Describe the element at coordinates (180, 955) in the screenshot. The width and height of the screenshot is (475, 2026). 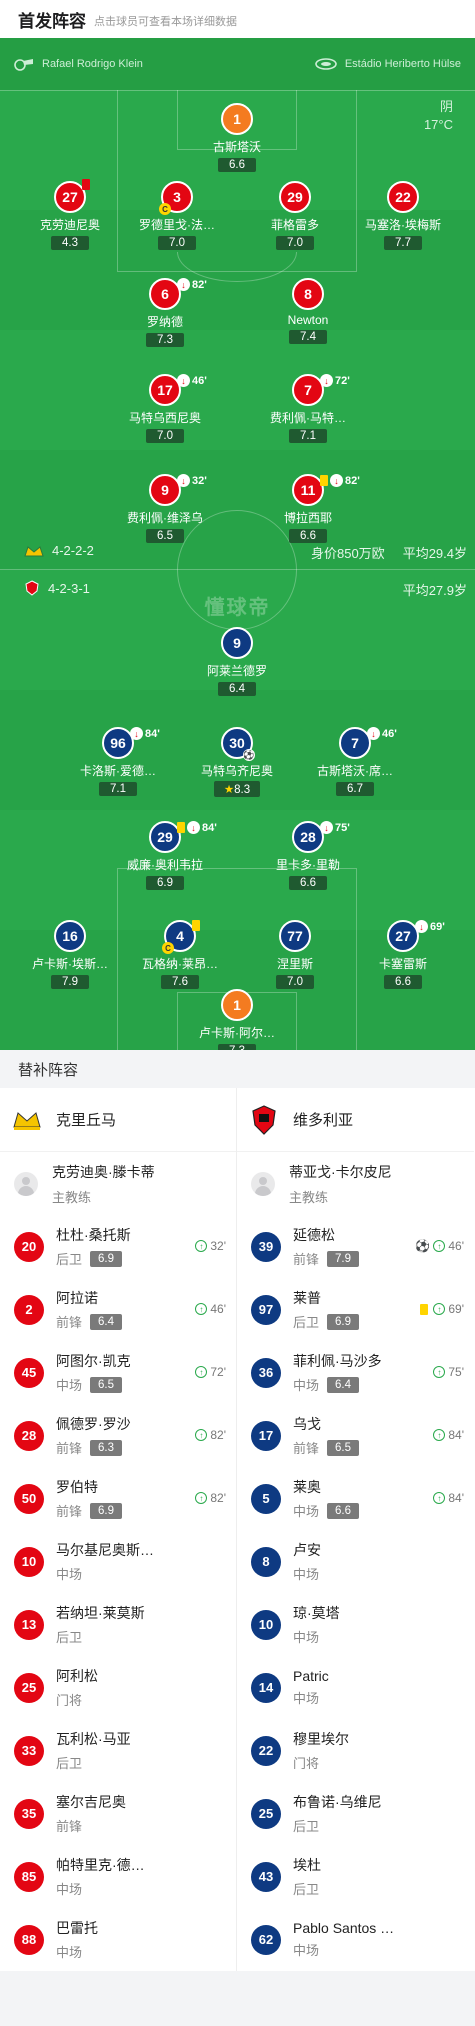
I see `pitch-player: 4 C 瓦格纳·莱昂… 7.6` at that location.